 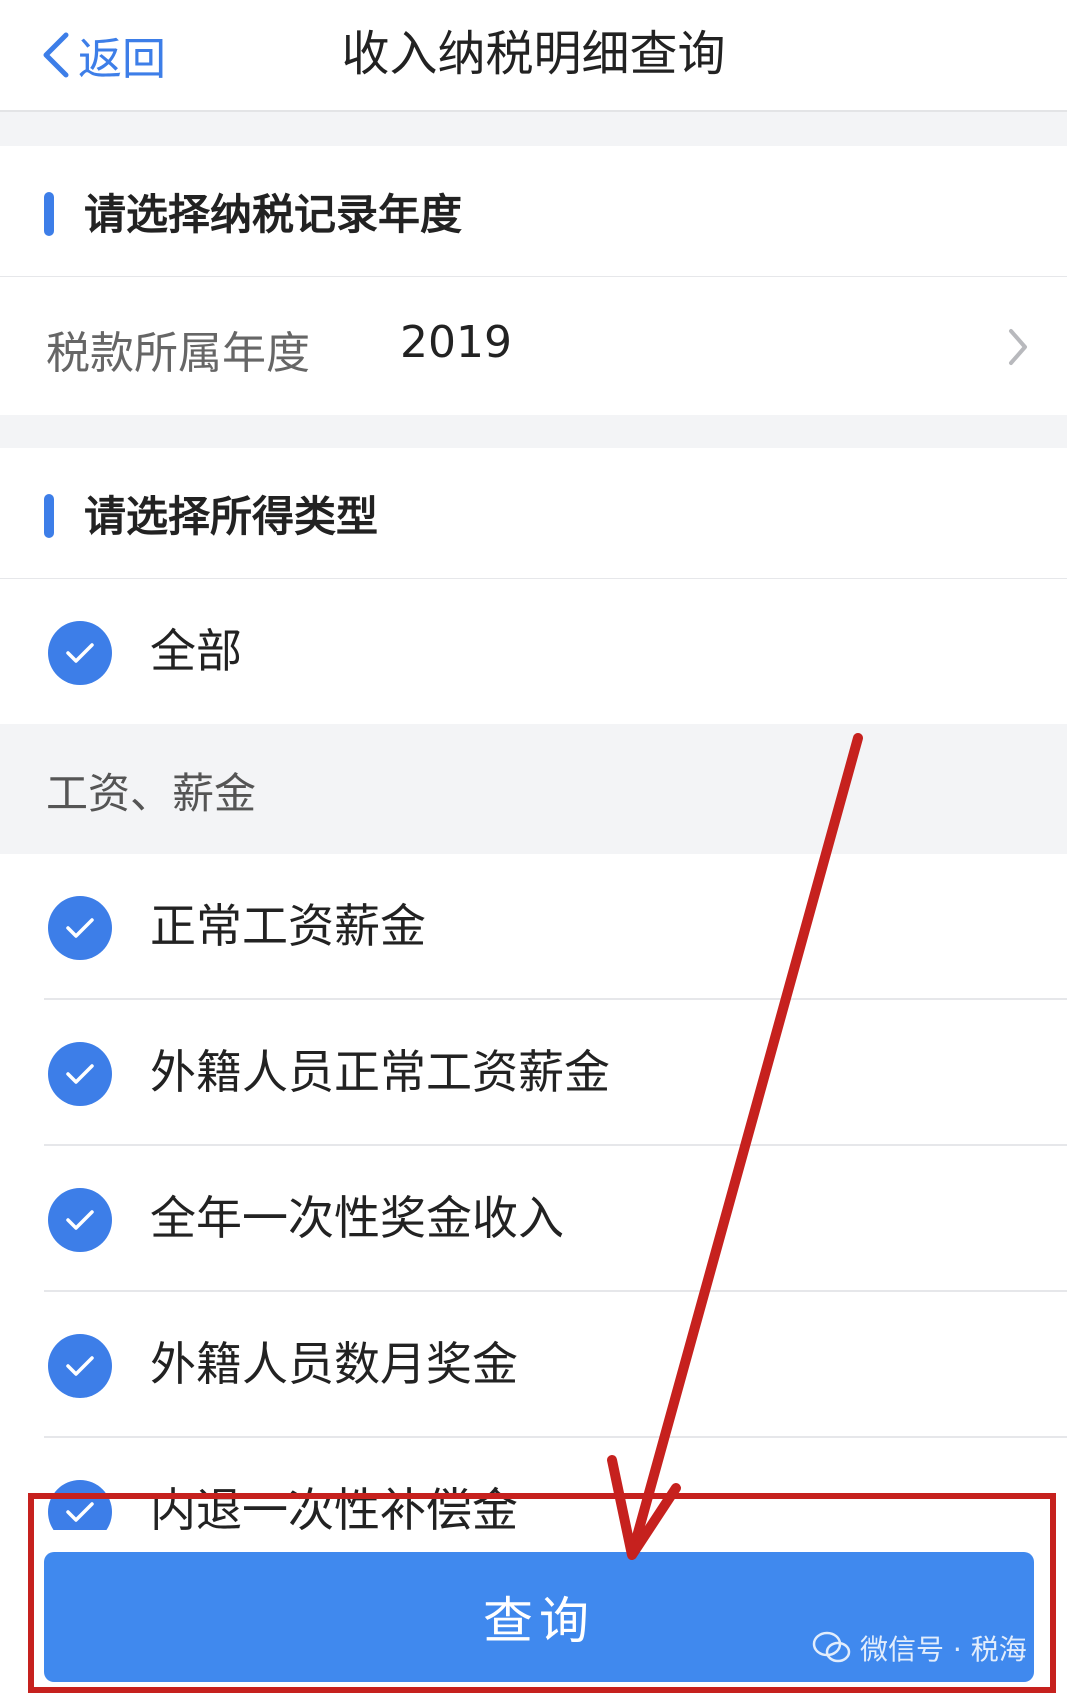 What do you see at coordinates (735, 1146) in the screenshot?
I see `annotation-arrow-icon` at bounding box center [735, 1146].